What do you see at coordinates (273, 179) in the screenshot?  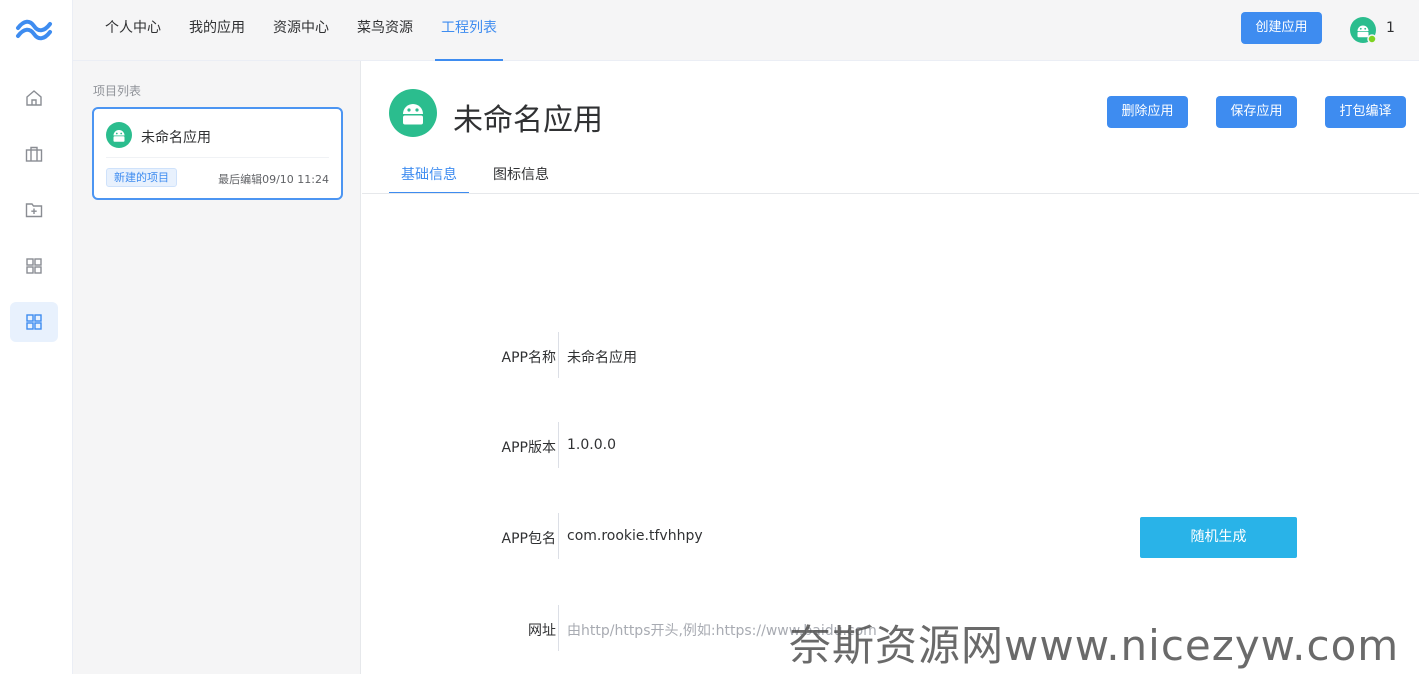 I see `last-edit-time: 最后编辑09/10 11:24` at bounding box center [273, 179].